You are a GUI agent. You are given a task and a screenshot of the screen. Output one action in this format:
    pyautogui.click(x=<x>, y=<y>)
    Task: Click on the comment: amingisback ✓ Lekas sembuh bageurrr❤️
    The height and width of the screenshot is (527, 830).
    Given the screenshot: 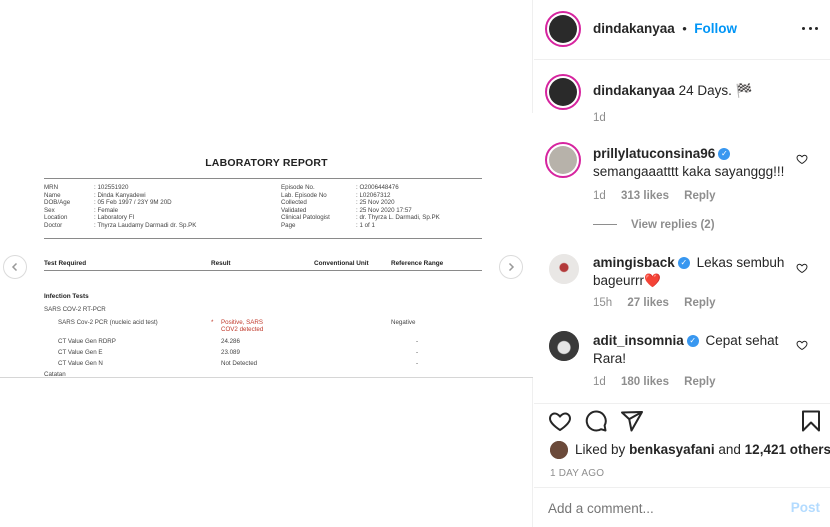 What is the action you would take?
    pyautogui.click(x=695, y=272)
    